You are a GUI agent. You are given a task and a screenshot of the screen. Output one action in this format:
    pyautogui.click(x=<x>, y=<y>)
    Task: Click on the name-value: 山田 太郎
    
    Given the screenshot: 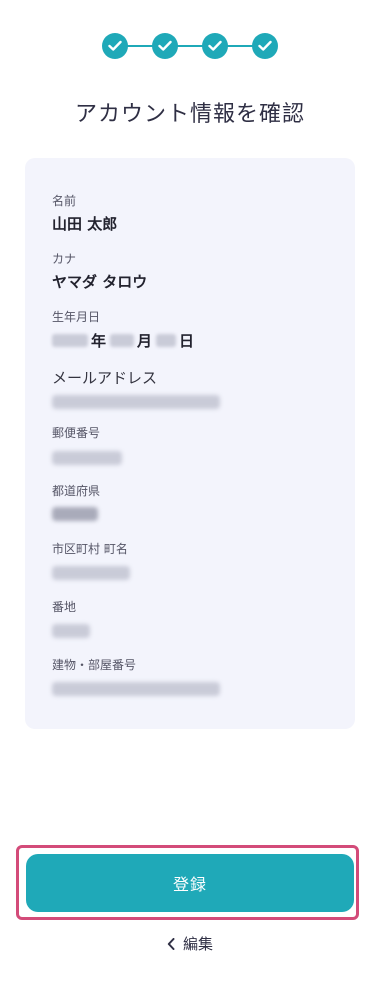 What is the action you would take?
    pyautogui.click(x=85, y=224)
    